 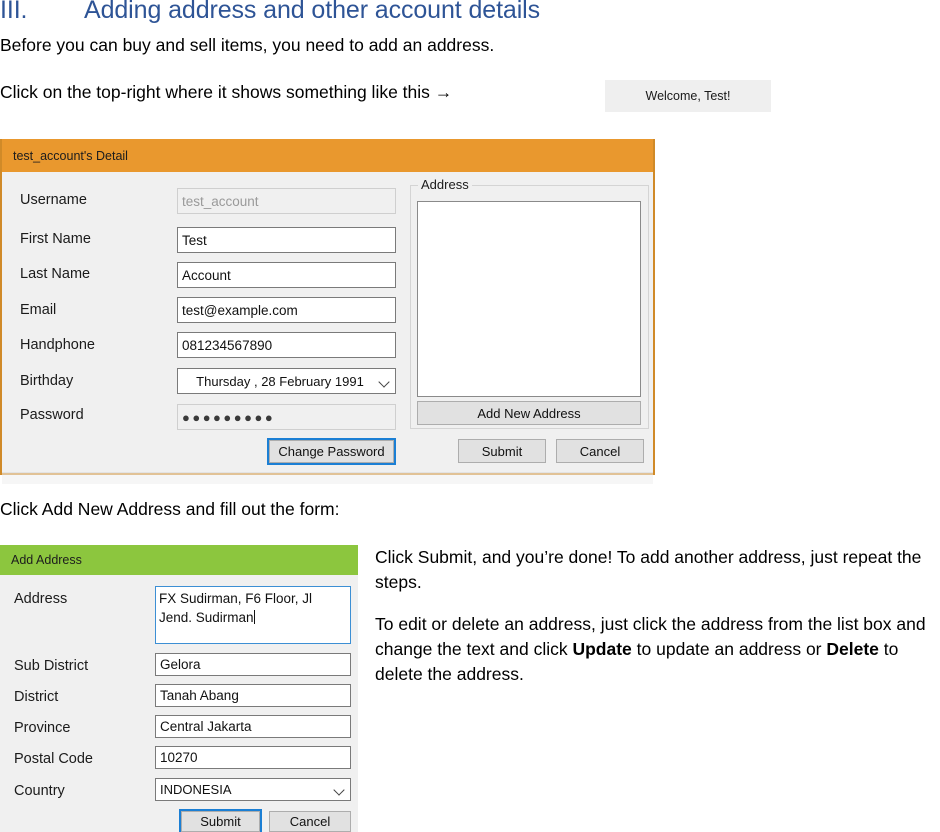 What do you see at coordinates (55, 239) in the screenshot?
I see `label-first-name: First Name` at bounding box center [55, 239].